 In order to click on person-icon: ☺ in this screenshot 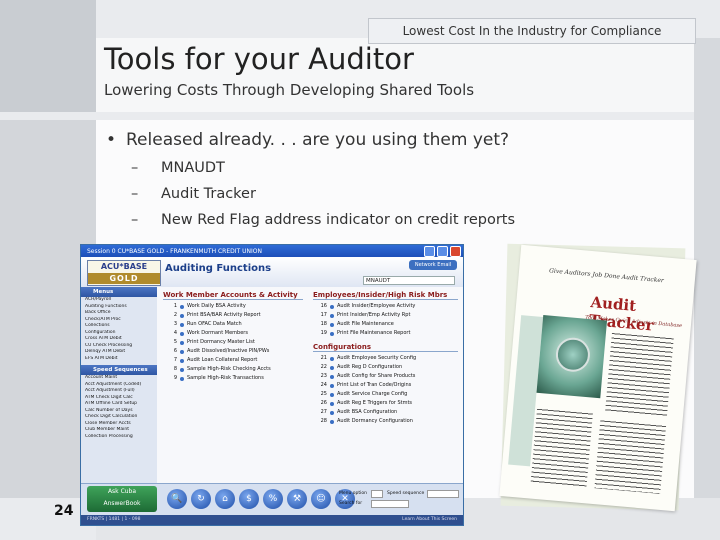, I will do `click(321, 499)`.